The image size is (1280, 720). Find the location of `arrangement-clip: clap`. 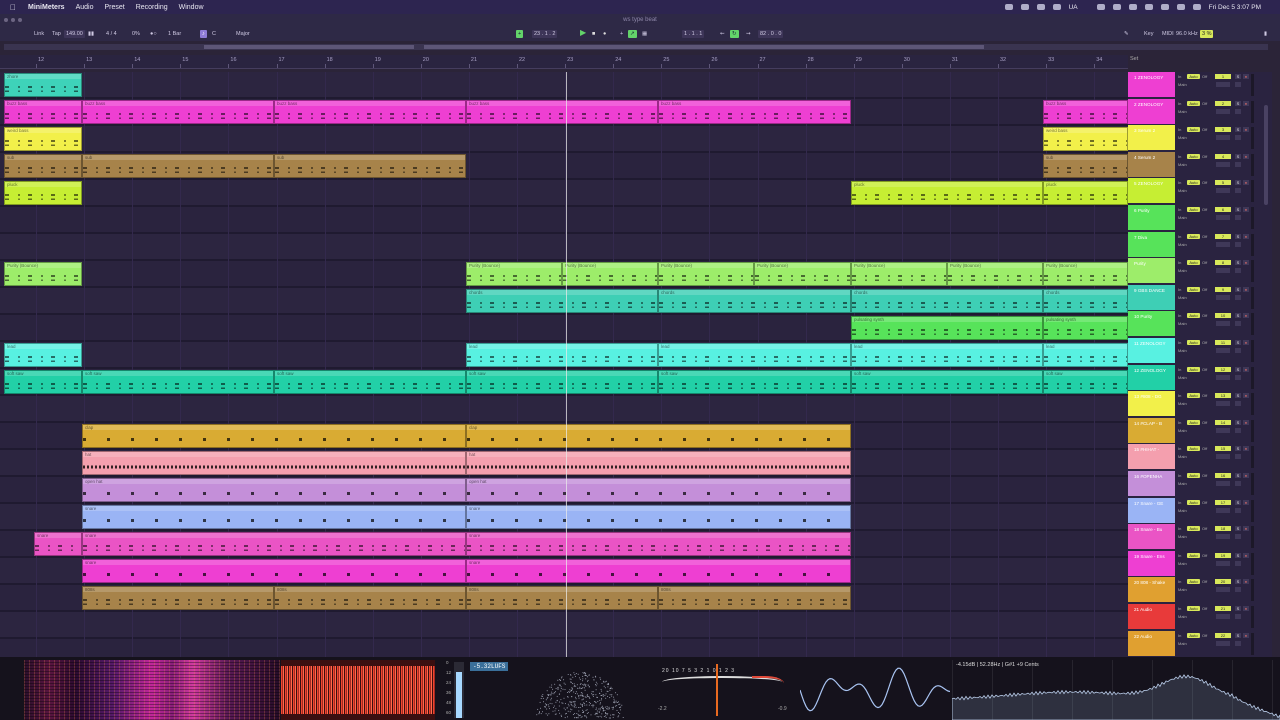

arrangement-clip: clap is located at coordinates (274, 436).